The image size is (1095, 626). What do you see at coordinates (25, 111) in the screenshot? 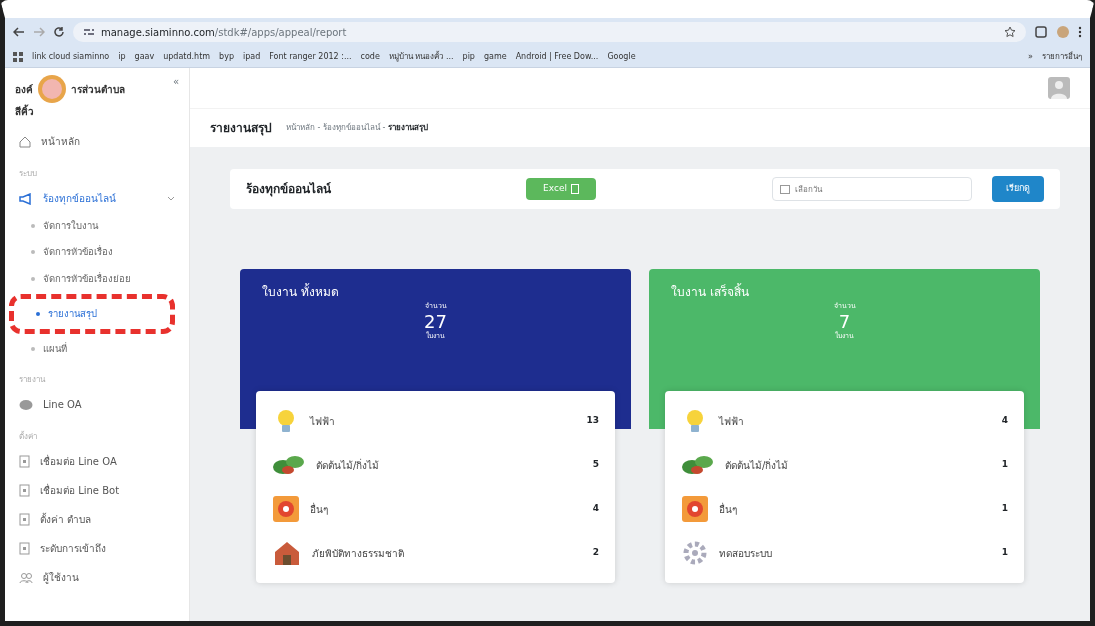
I see `brand-text: สีคิ้ว` at bounding box center [25, 111].